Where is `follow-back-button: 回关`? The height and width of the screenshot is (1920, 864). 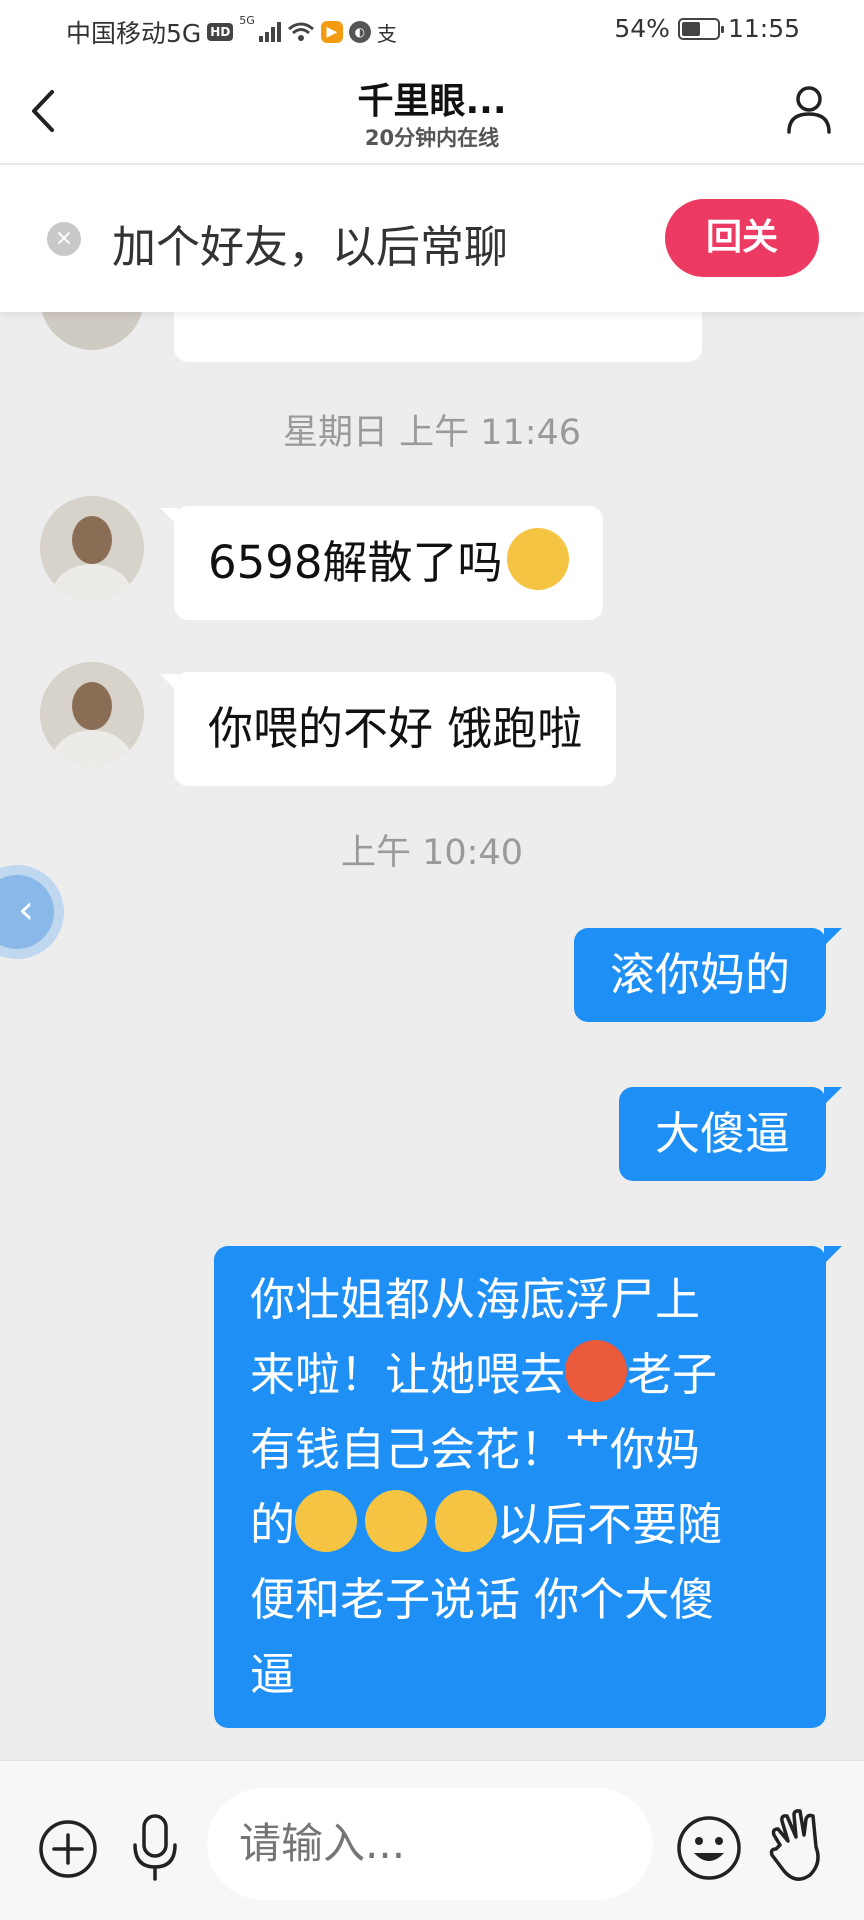 follow-back-button: 回关 is located at coordinates (742, 238).